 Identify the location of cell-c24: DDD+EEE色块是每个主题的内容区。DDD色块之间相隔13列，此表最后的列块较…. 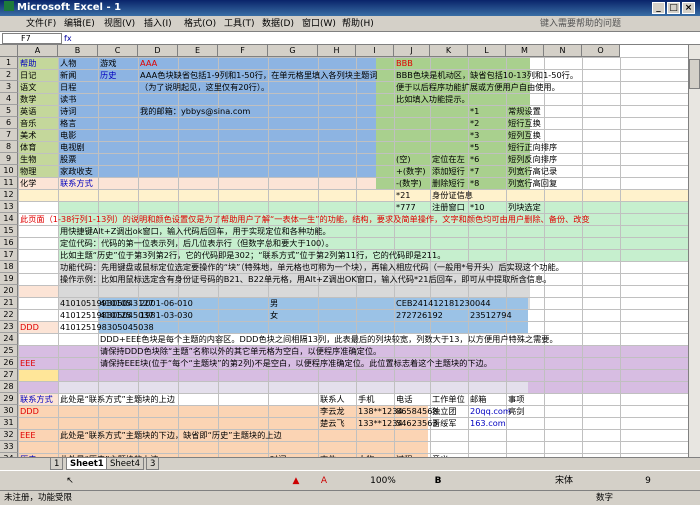
(329, 339).